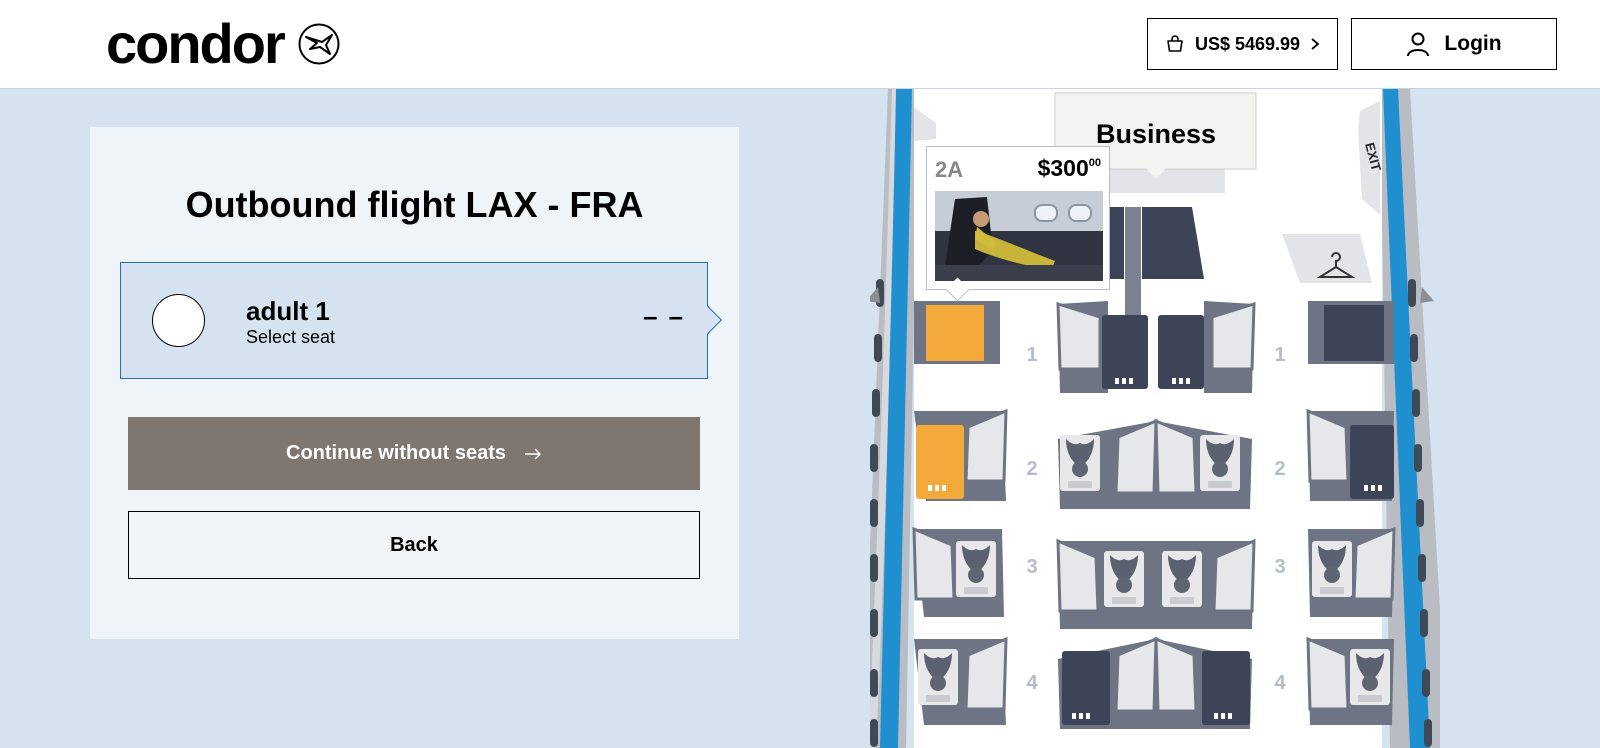  Describe the element at coordinates (1473, 43) in the screenshot. I see `login-label: Login` at that location.